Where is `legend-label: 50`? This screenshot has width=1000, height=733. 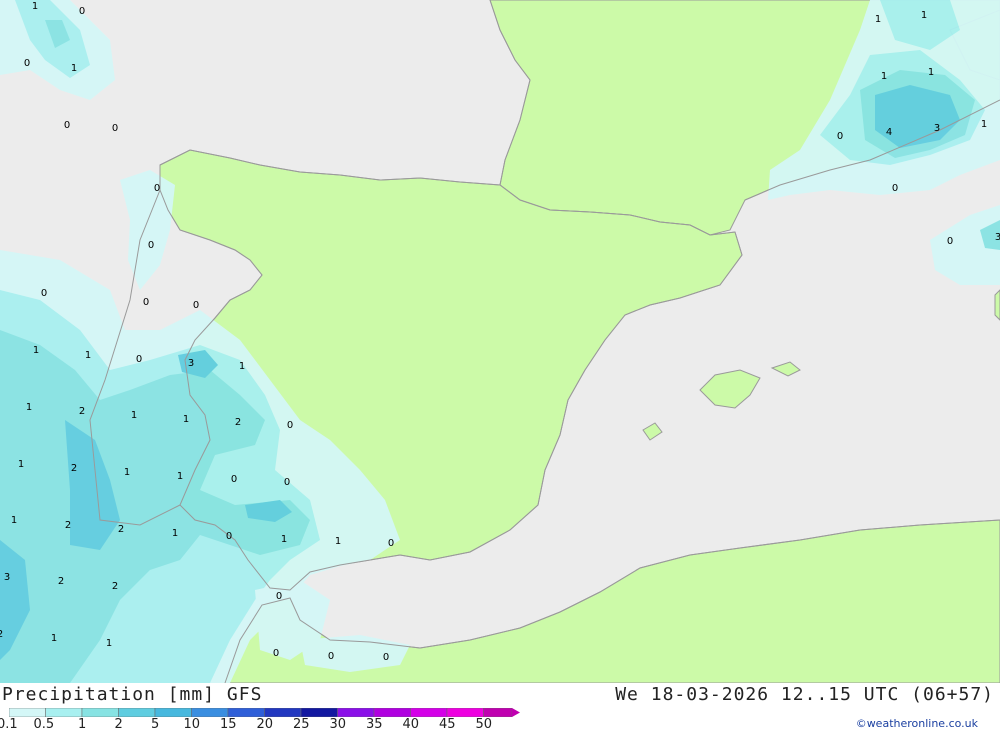 legend-label: 50 is located at coordinates (484, 724).